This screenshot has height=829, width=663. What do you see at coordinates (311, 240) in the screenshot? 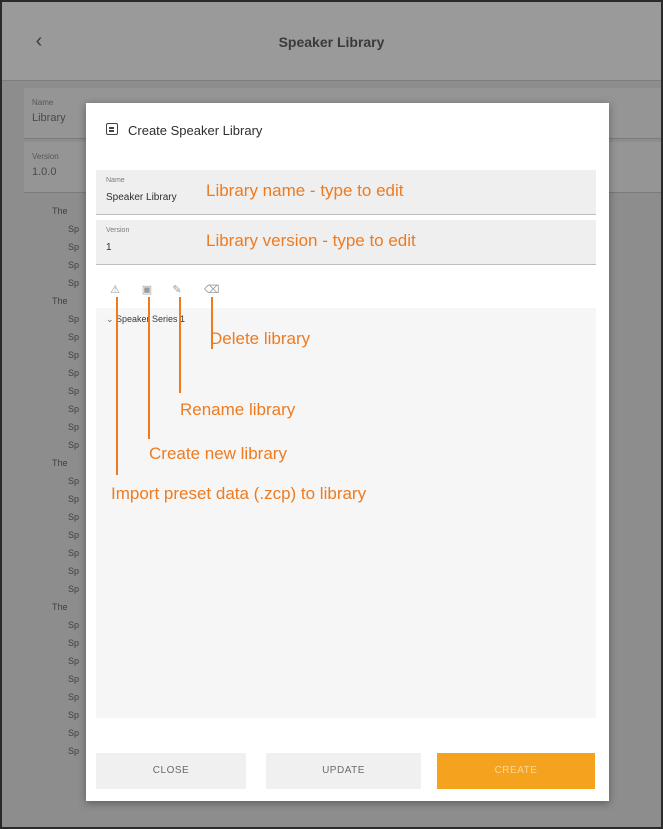
I see `version-field-annotation: Library version - type to edit` at bounding box center [311, 240].